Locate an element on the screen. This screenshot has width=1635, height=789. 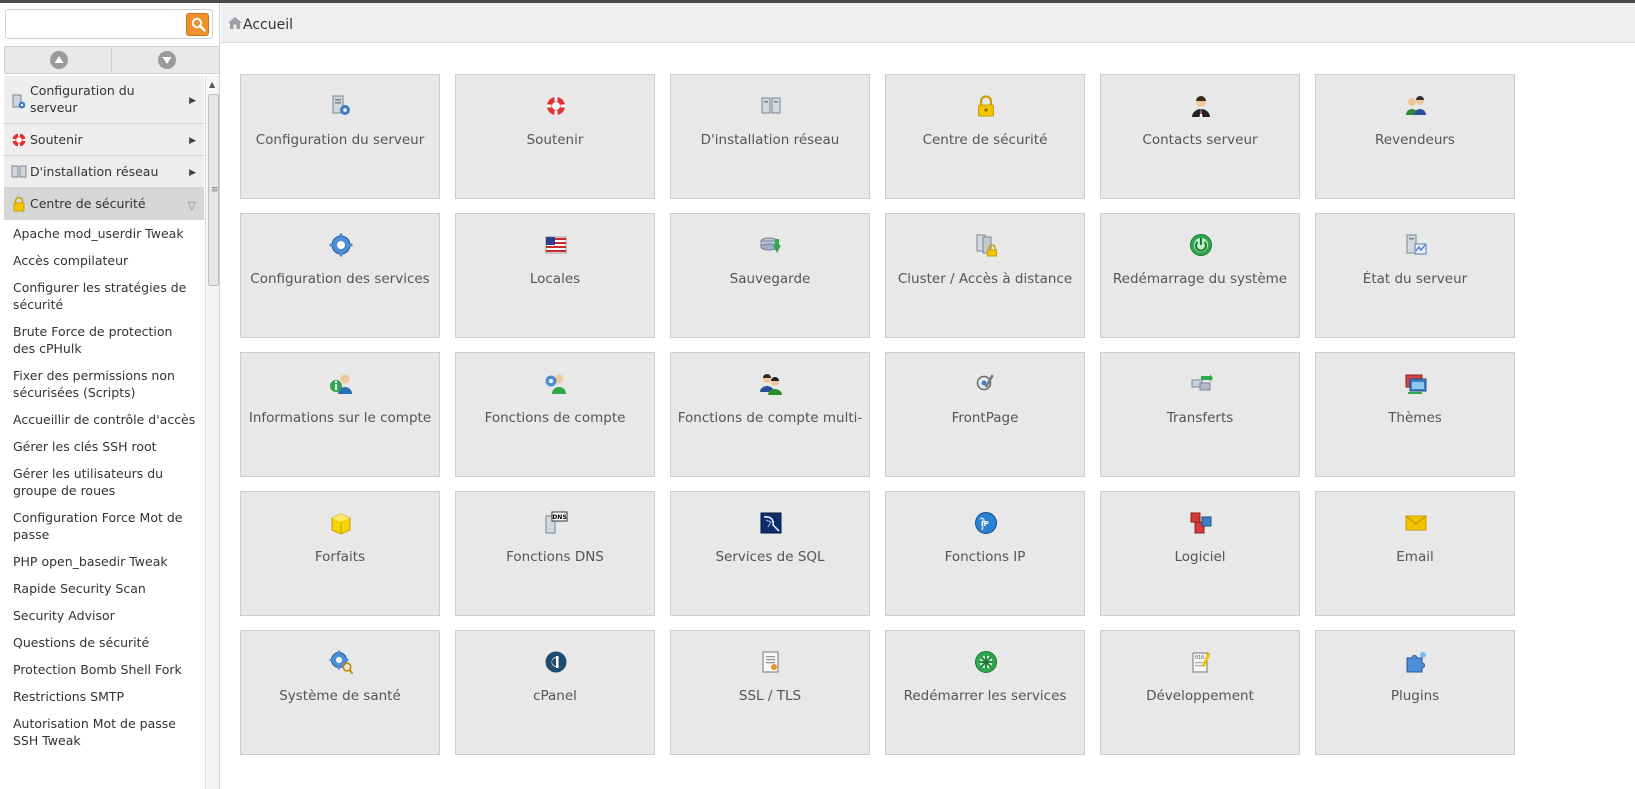
tile-sql: Services de SQL is located at coordinates (770, 553).